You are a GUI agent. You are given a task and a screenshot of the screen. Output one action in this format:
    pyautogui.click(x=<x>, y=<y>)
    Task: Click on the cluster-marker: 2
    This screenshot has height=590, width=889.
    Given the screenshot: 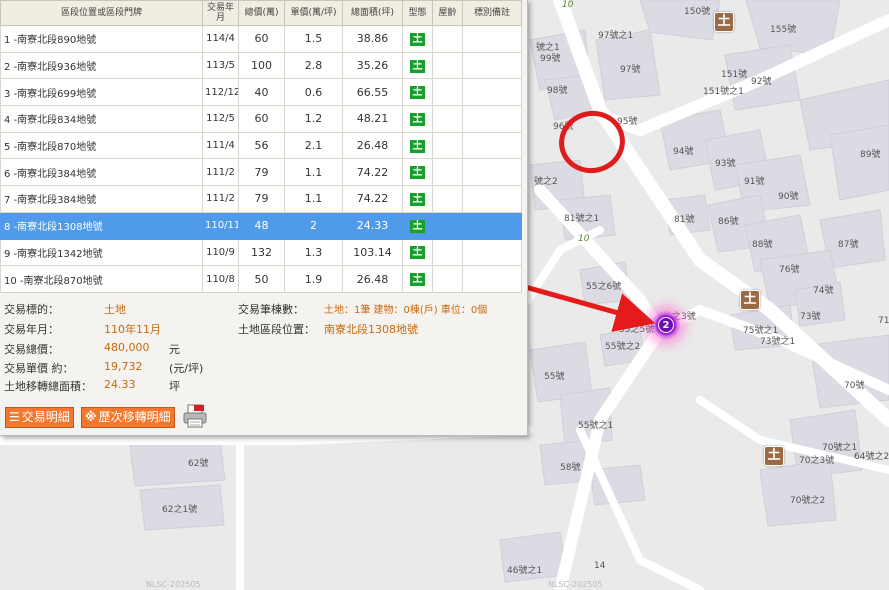 What is the action you would take?
    pyautogui.click(x=666, y=325)
    